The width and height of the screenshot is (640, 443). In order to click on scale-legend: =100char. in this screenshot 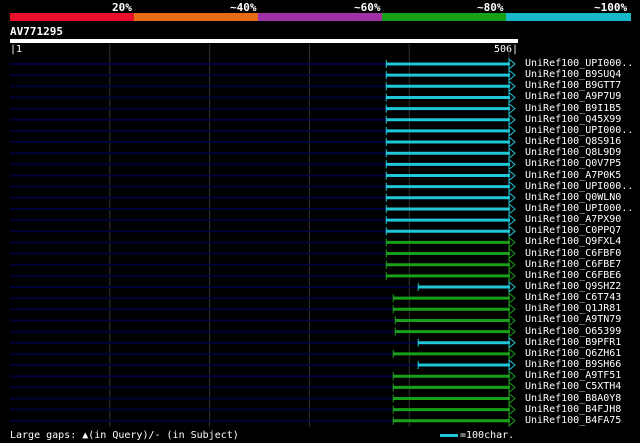, I will do `click(477, 435)`.